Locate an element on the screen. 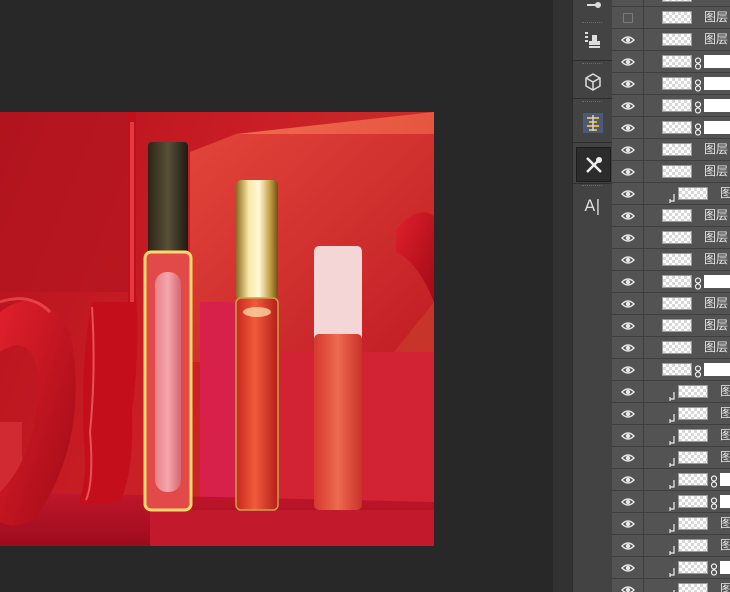 This screenshot has width=730, height=592. brush-preset-icon is located at coordinates (592, 9).